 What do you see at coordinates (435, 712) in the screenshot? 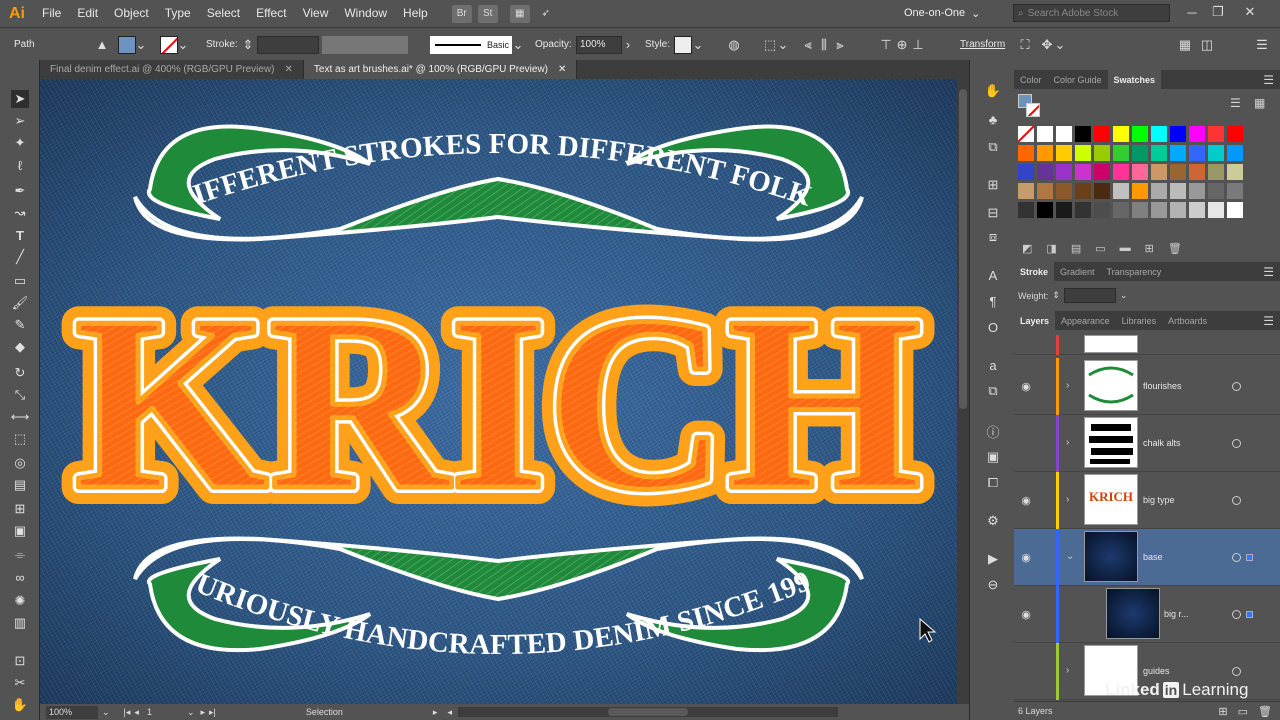
I see `status-menu-icon: ▸` at bounding box center [435, 712].